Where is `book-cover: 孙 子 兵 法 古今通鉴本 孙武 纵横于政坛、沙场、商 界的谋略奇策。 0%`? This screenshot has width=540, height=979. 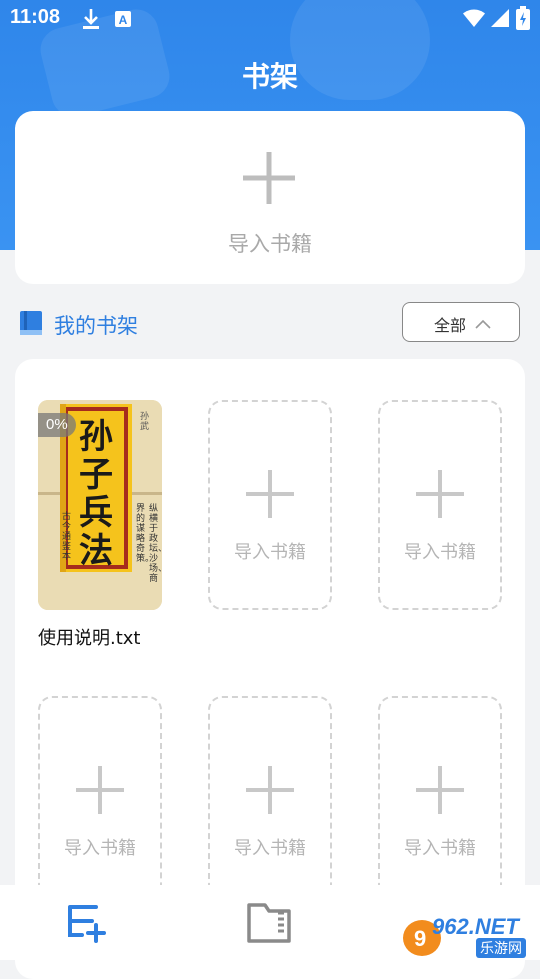
book-cover: 孙 子 兵 法 古今通鉴本 孙武 纵横于政坛、沙场、商 界的谋略奇策。 0% is located at coordinates (100, 505).